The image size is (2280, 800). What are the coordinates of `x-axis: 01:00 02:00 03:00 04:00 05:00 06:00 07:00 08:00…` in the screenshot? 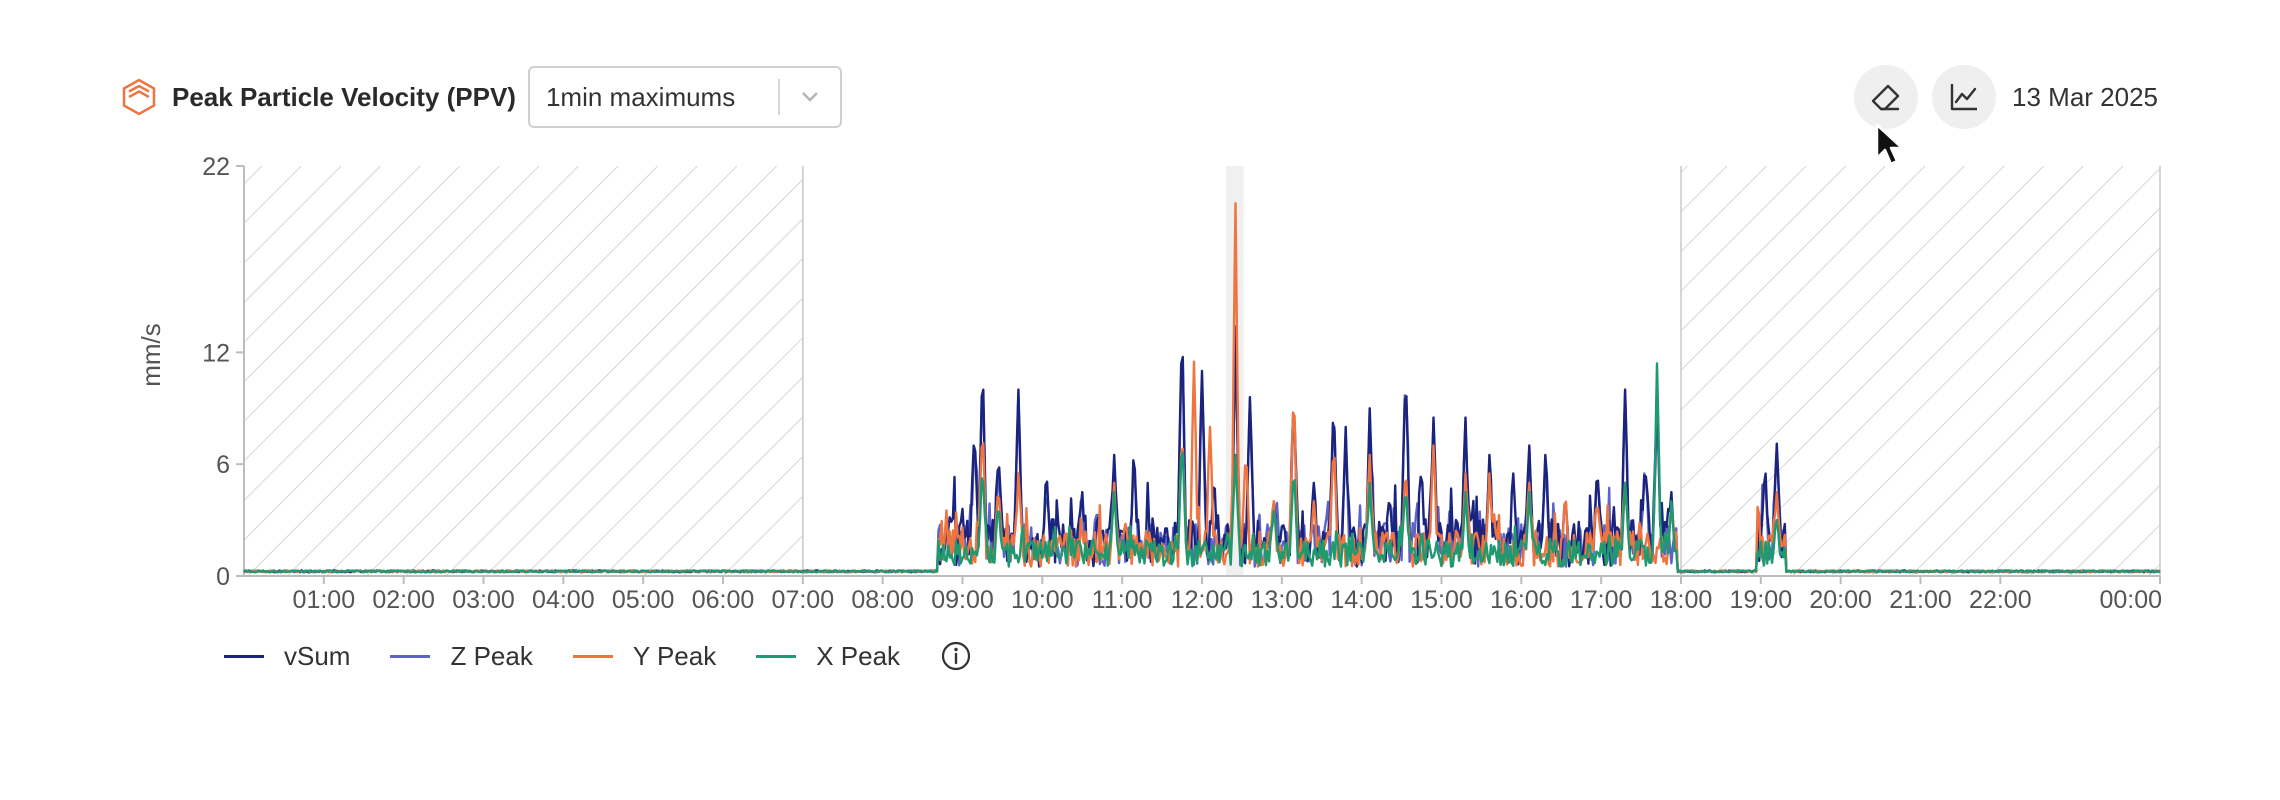 It's located at (1203, 594).